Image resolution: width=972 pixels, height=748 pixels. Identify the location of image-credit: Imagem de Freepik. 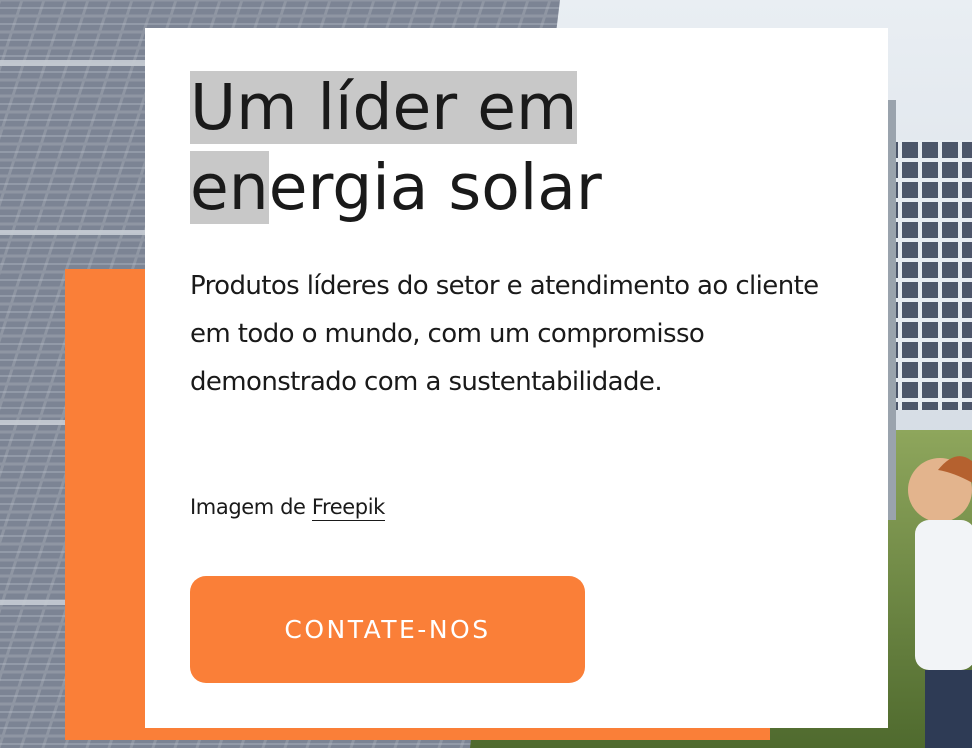
(287, 507).